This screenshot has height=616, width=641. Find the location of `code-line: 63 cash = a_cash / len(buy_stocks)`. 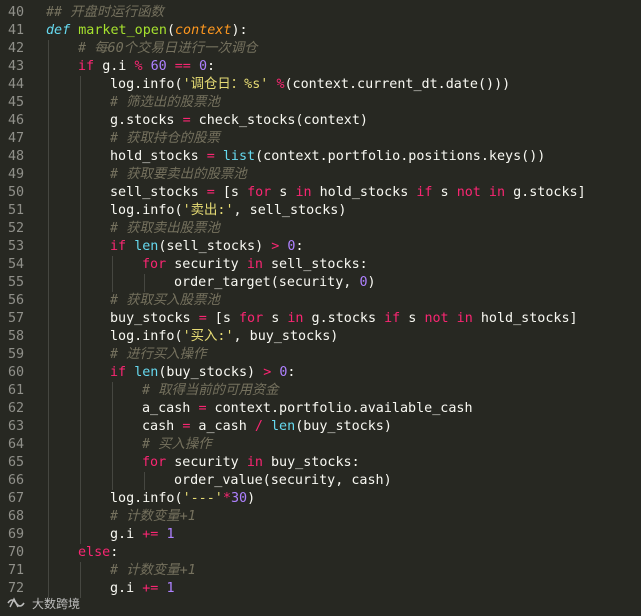

code-line: 63 cash = a_cash / len(buy_stocks) is located at coordinates (320, 427).